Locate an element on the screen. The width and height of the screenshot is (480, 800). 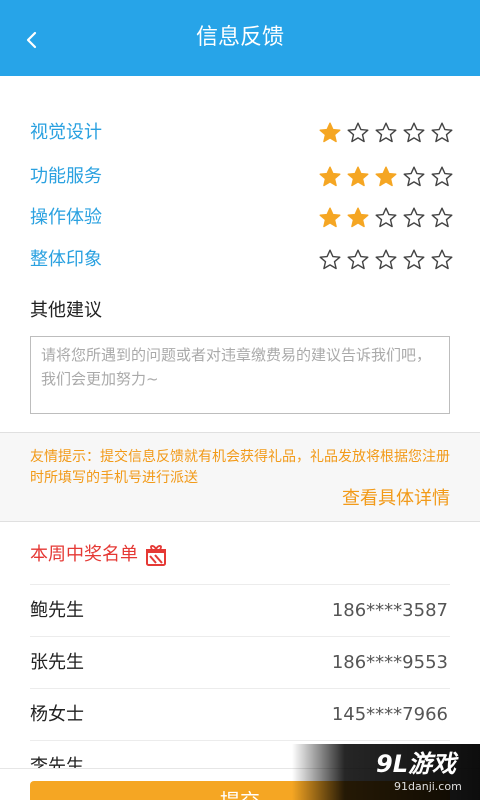
winners-title-text: 本周中奖名单 is located at coordinates (84, 554).